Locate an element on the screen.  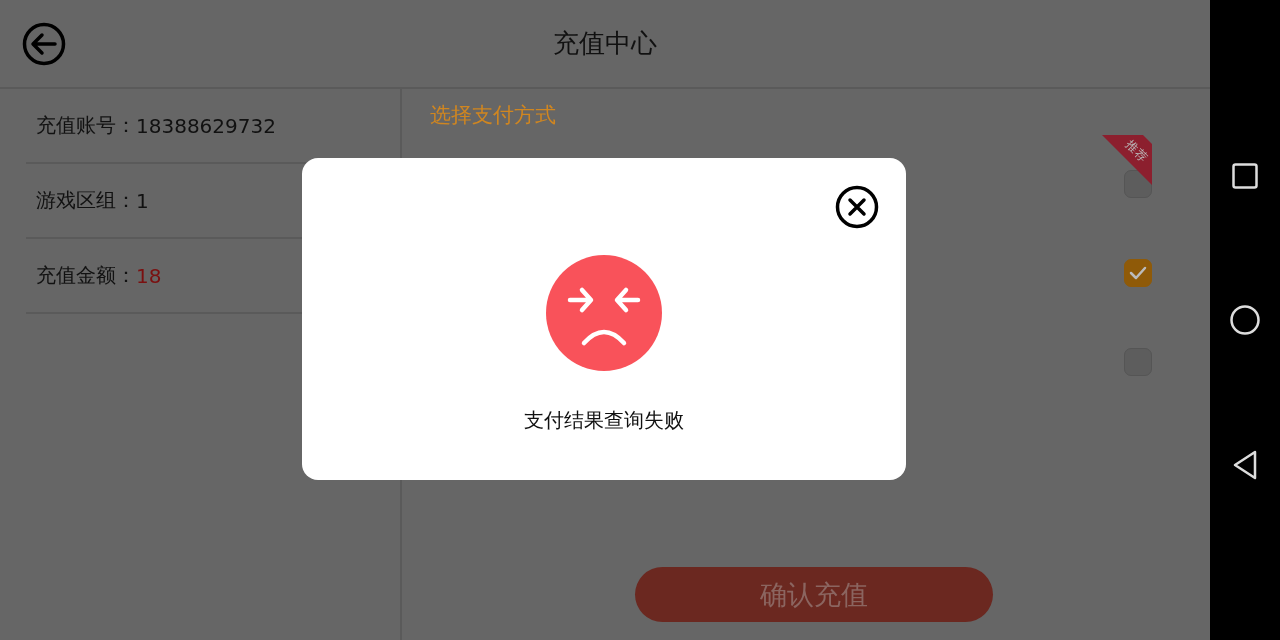
info-label: 充值金额： is located at coordinates (86, 275).